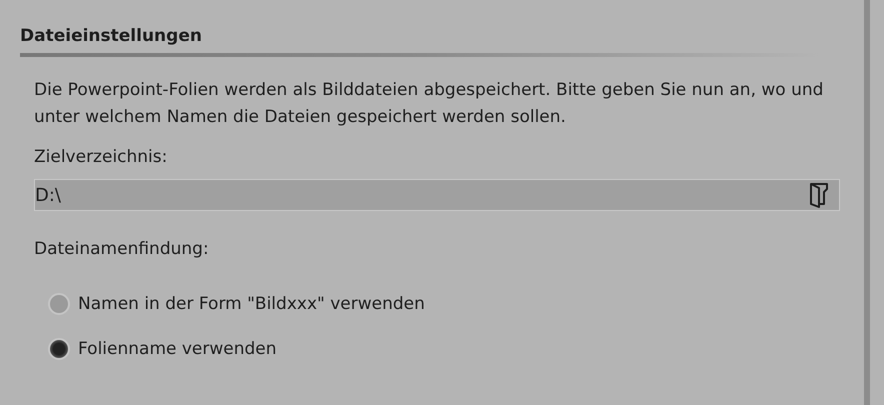  I want to click on field-label: Dateinamenfindung:, so click(122, 249).